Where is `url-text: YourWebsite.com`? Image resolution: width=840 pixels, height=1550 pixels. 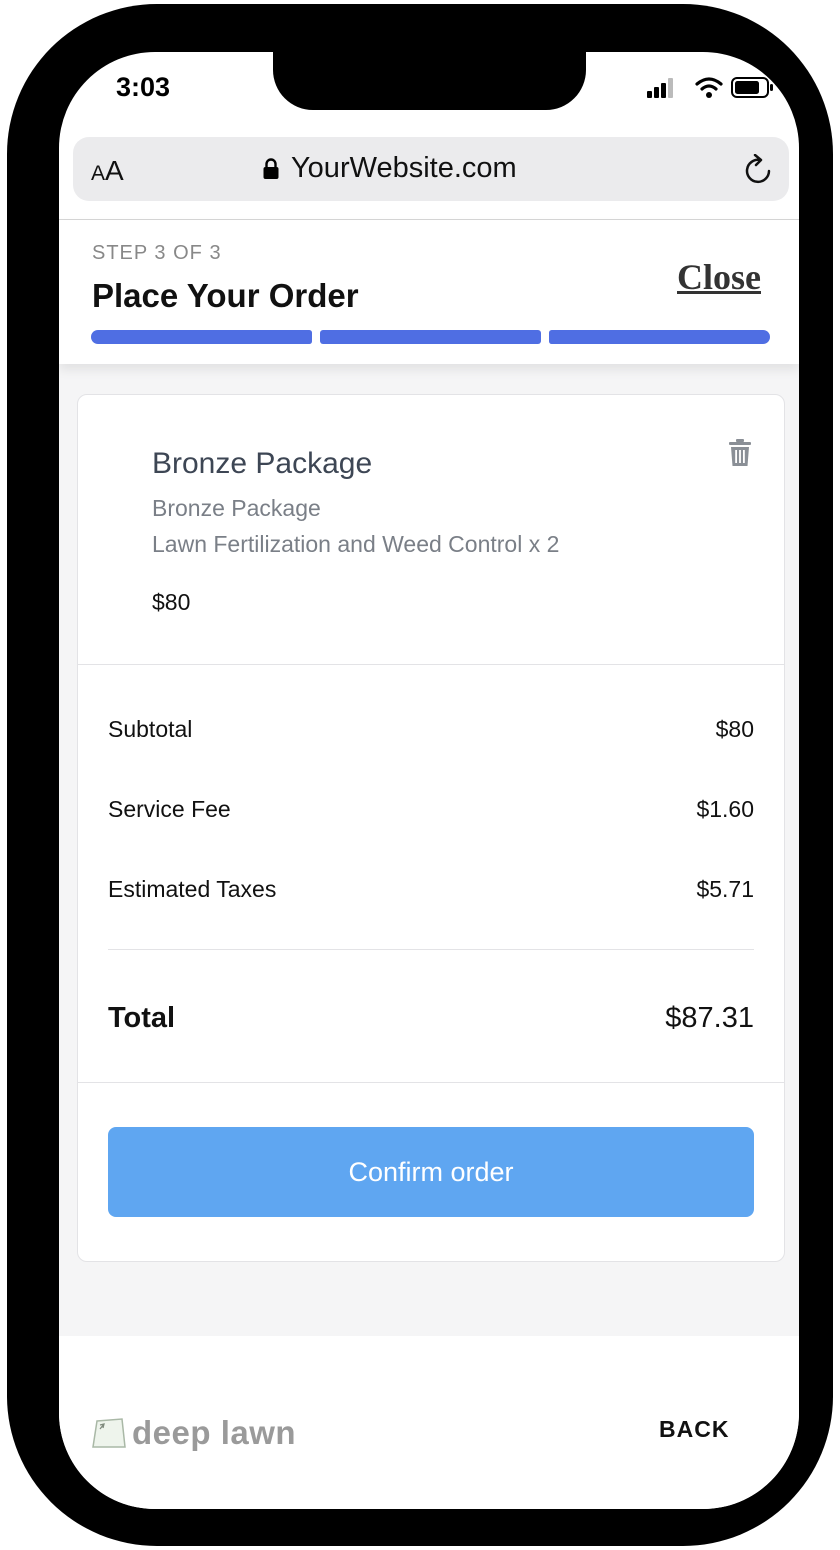 url-text: YourWebsite.com is located at coordinates (404, 168).